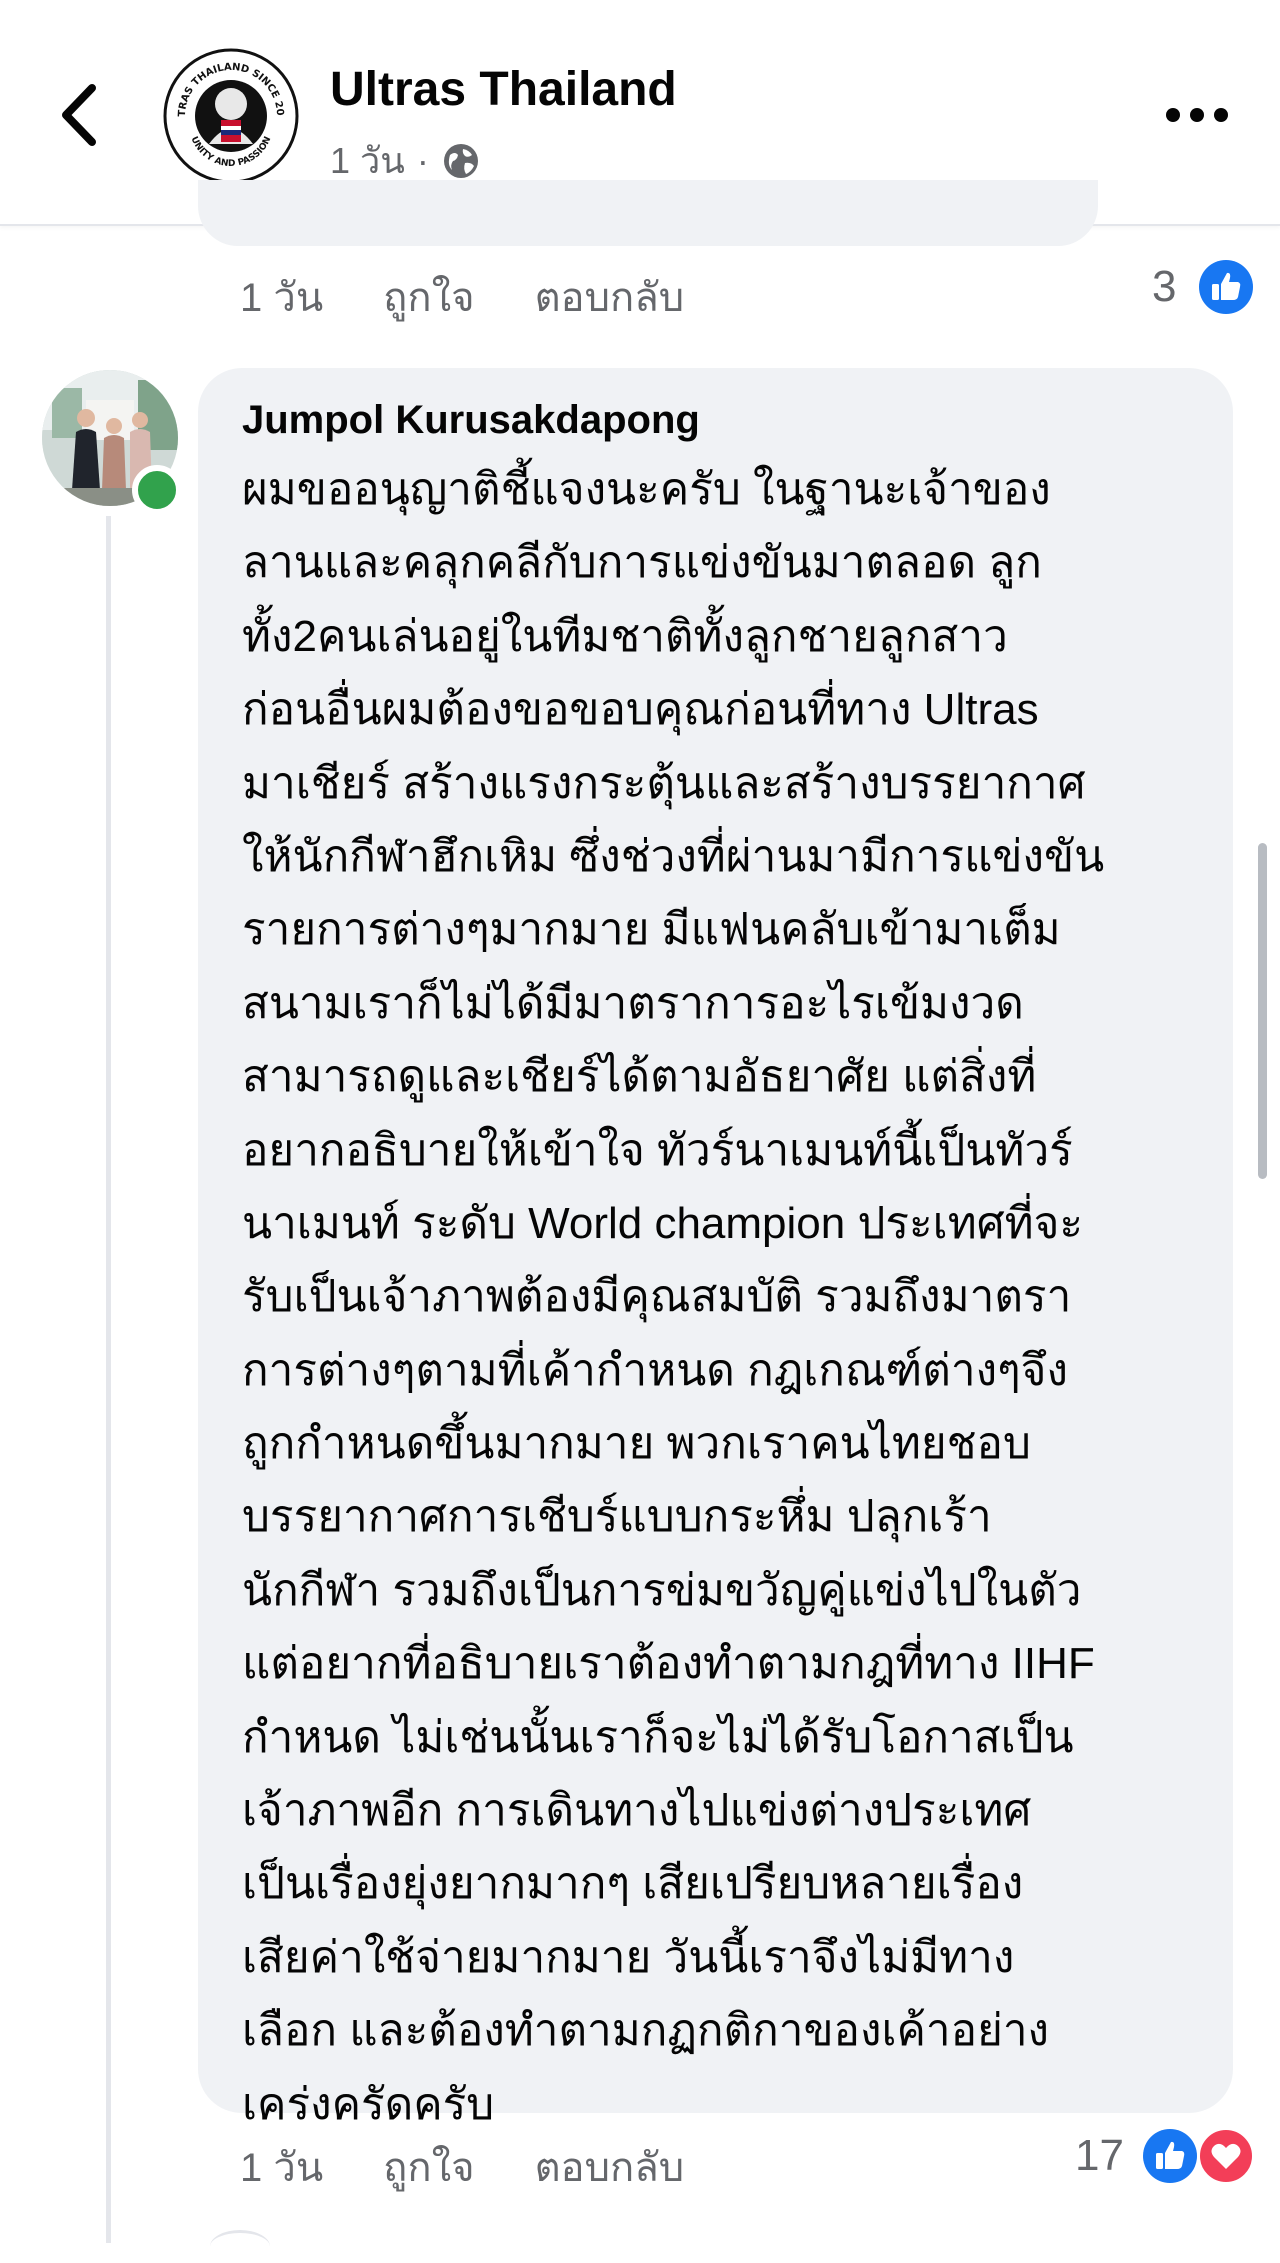  I want to click on next-reply-avatar, so click(240, 2246).